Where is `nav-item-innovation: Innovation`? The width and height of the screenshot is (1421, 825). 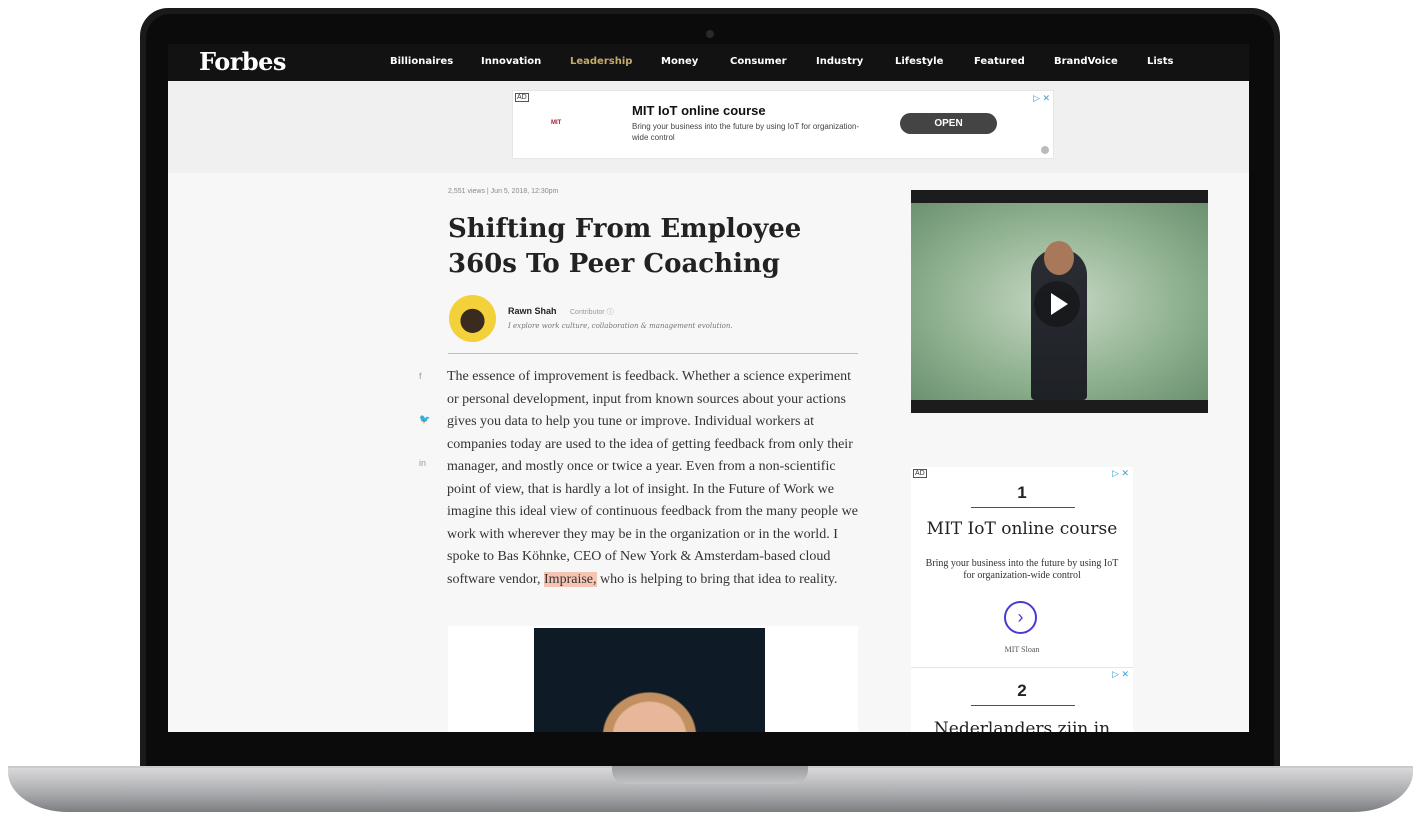 nav-item-innovation: Innovation is located at coordinates (511, 61).